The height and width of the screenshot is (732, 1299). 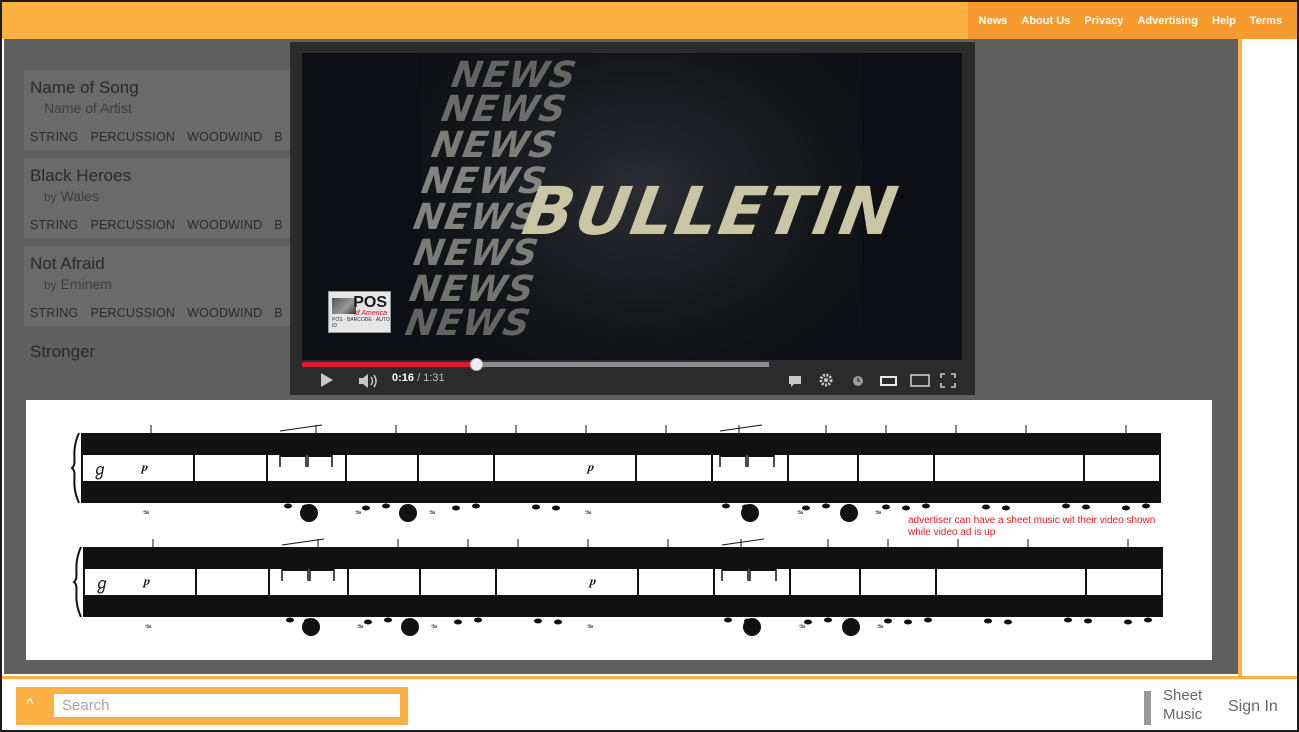 What do you see at coordinates (327, 380) in the screenshot?
I see `play-icon` at bounding box center [327, 380].